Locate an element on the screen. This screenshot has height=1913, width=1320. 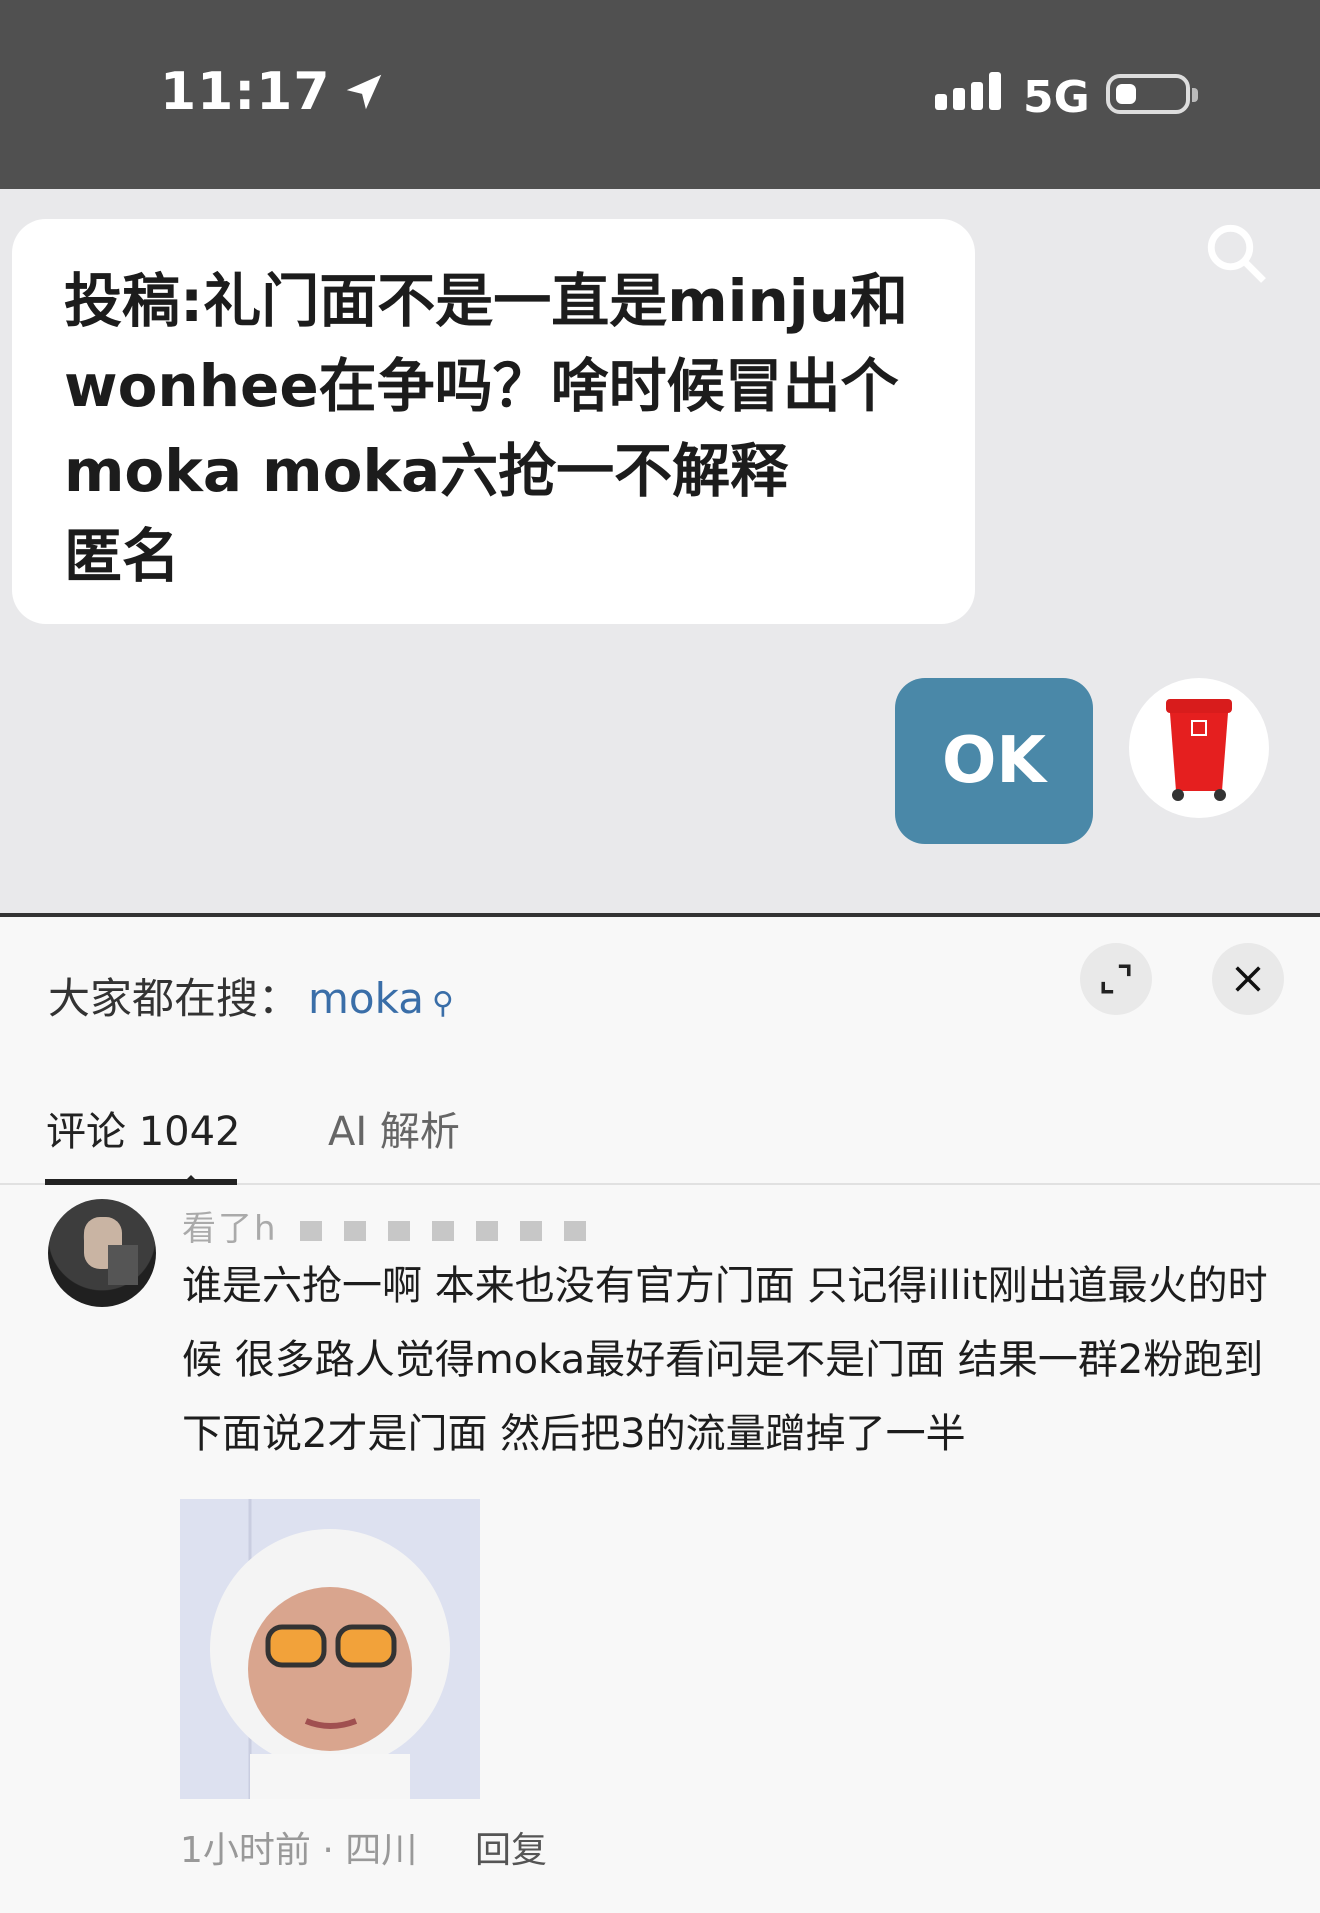
active-tab-indicator is located at coordinates (141, 1180).